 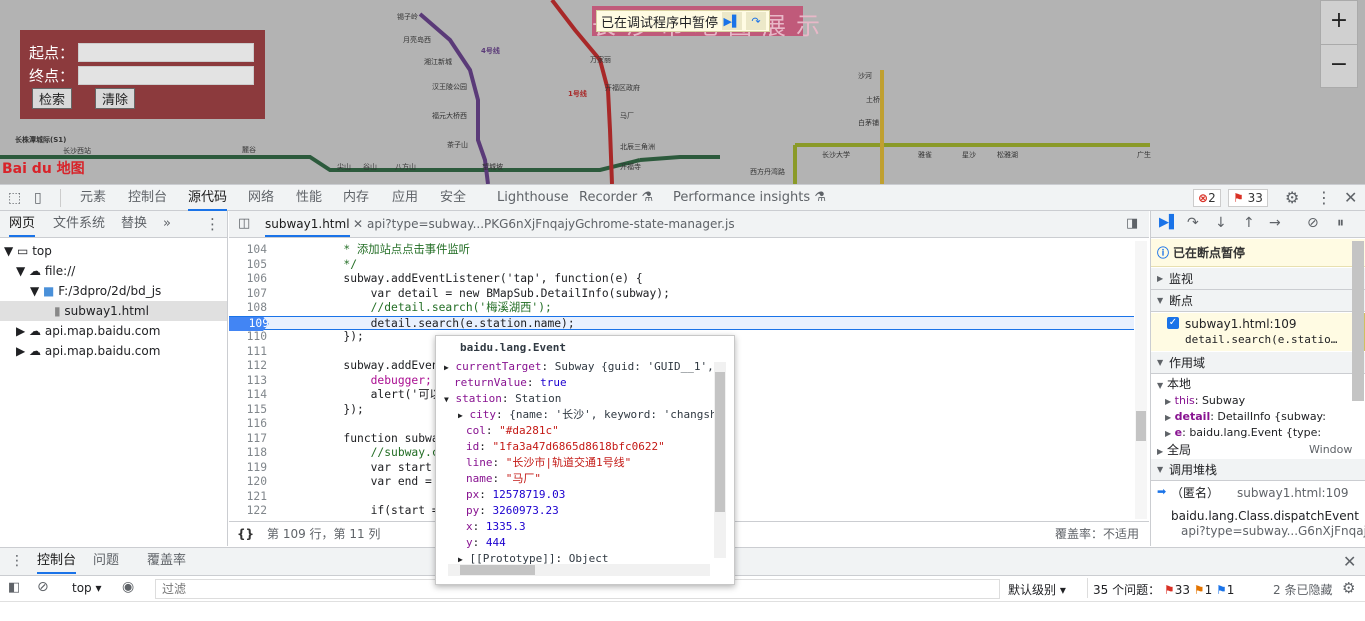 What do you see at coordinates (865, 76) in the screenshot?
I see `station-label: 沙河` at bounding box center [865, 76].